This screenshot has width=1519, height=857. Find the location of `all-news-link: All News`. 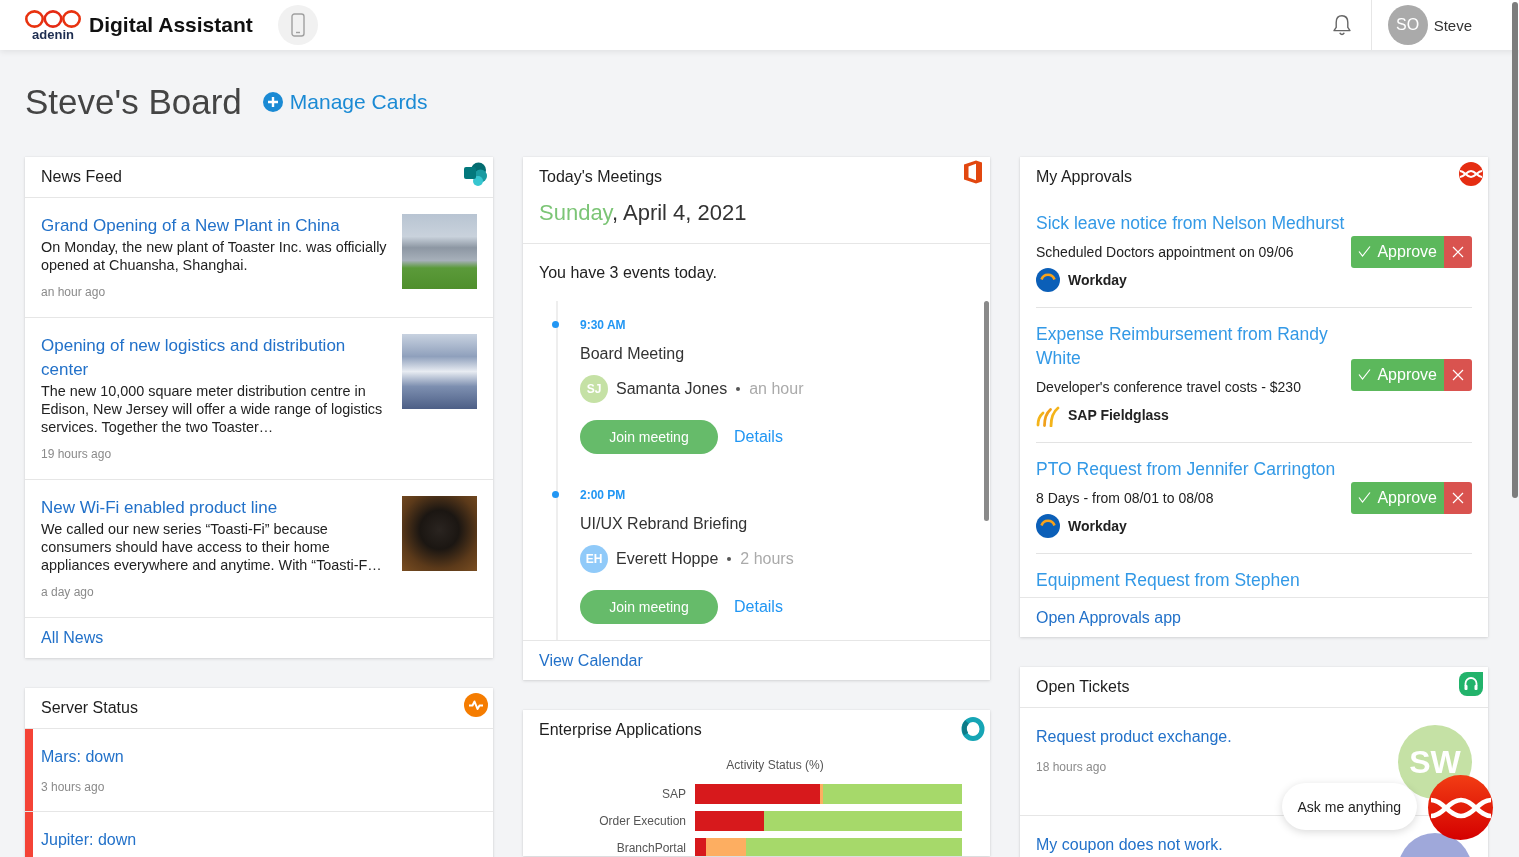

all-news-link: All News is located at coordinates (72, 638).